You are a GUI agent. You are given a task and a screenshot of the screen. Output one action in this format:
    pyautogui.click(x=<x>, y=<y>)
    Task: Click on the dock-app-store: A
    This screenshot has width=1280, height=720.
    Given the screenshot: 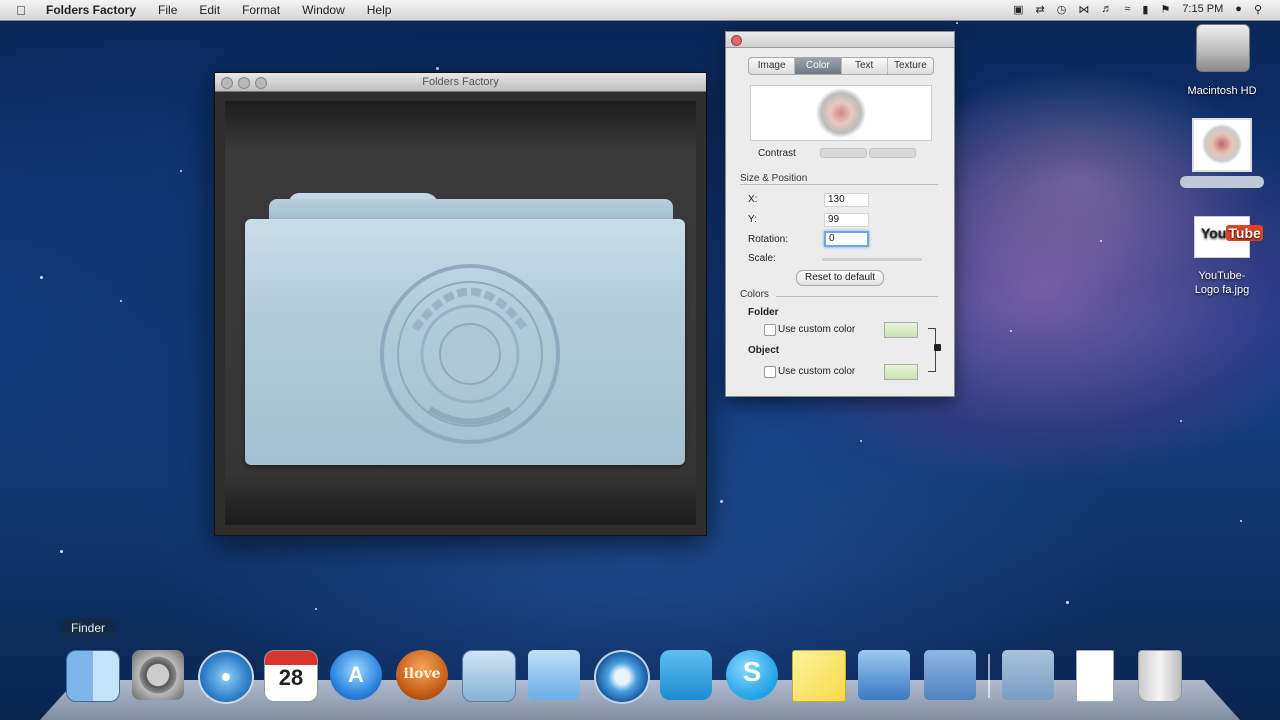 What is the action you would take?
    pyautogui.click(x=356, y=675)
    